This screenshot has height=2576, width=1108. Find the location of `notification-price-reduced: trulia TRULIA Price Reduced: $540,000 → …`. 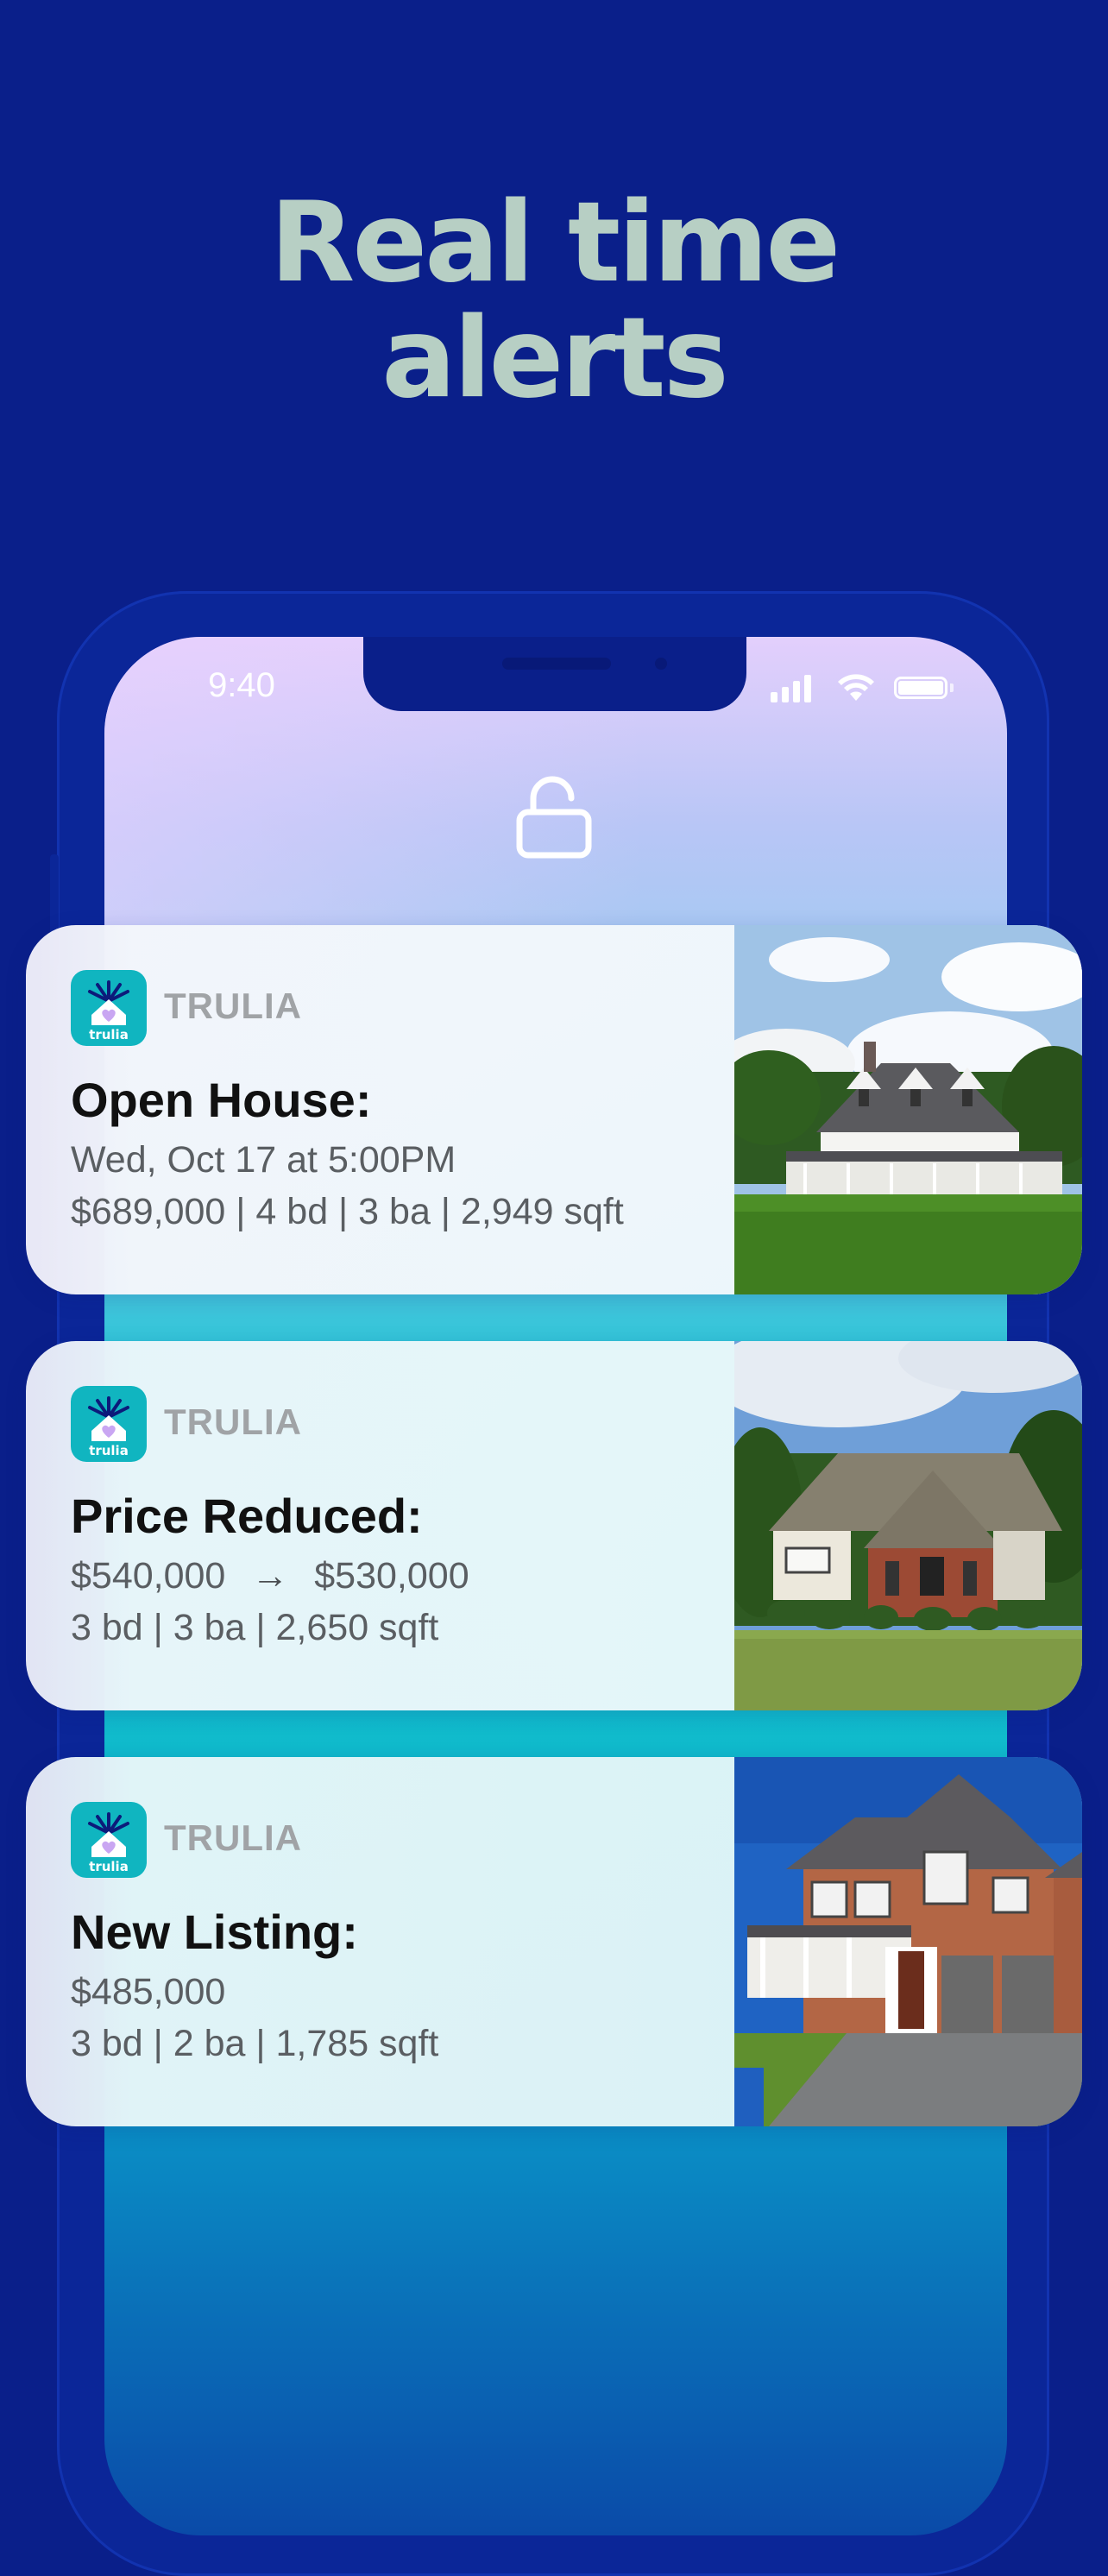

notification-price-reduced: trulia TRULIA Price Reduced: $540,000 → … is located at coordinates (554, 1525).